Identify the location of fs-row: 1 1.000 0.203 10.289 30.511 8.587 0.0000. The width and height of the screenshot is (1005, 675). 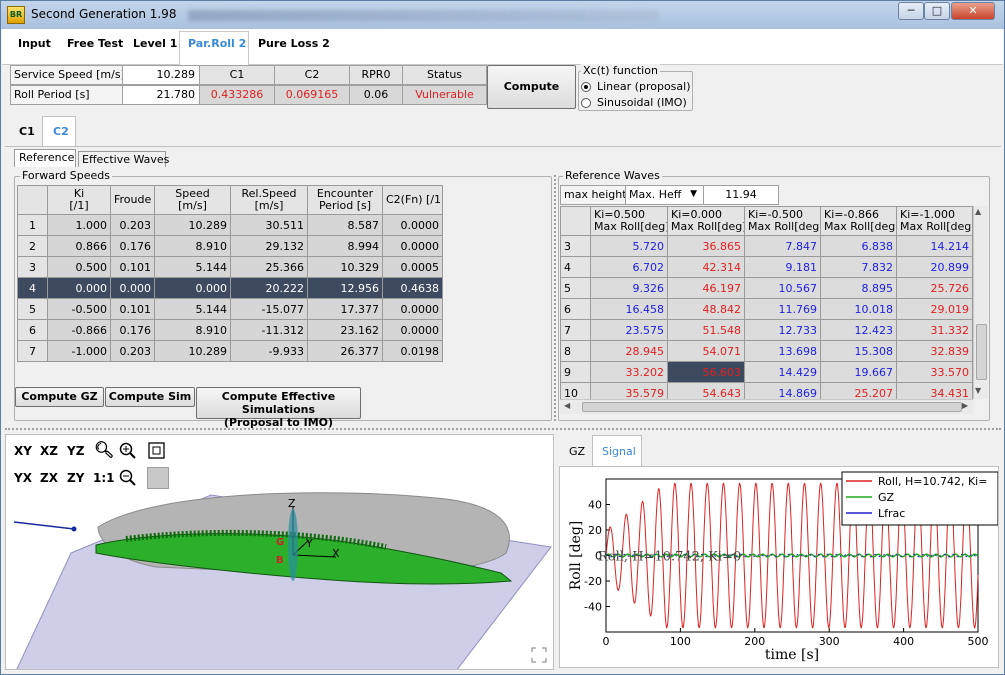
(230, 225).